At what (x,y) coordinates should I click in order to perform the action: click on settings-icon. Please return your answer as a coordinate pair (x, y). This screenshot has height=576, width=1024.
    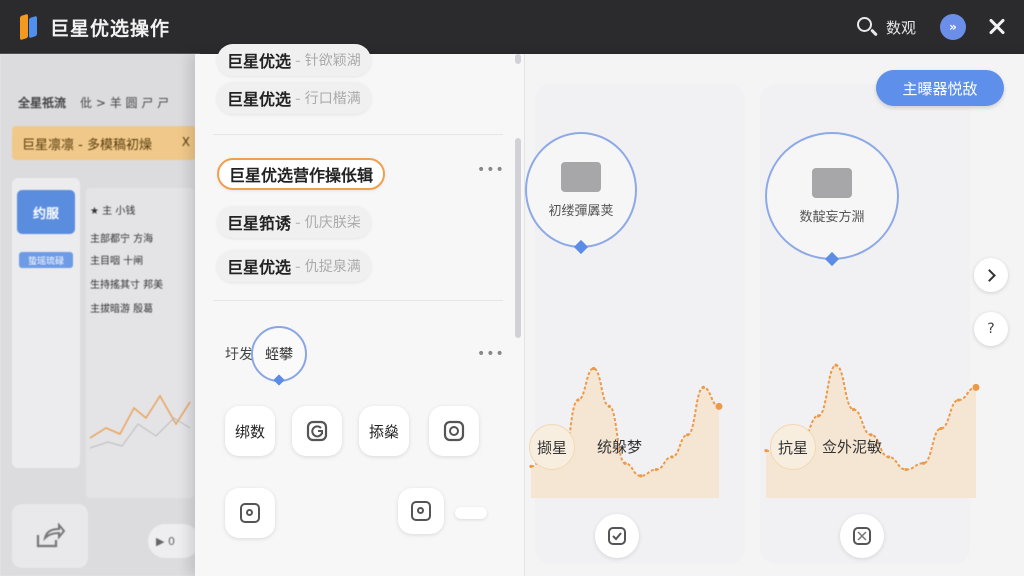
    Looking at the image, I should click on (454, 431).